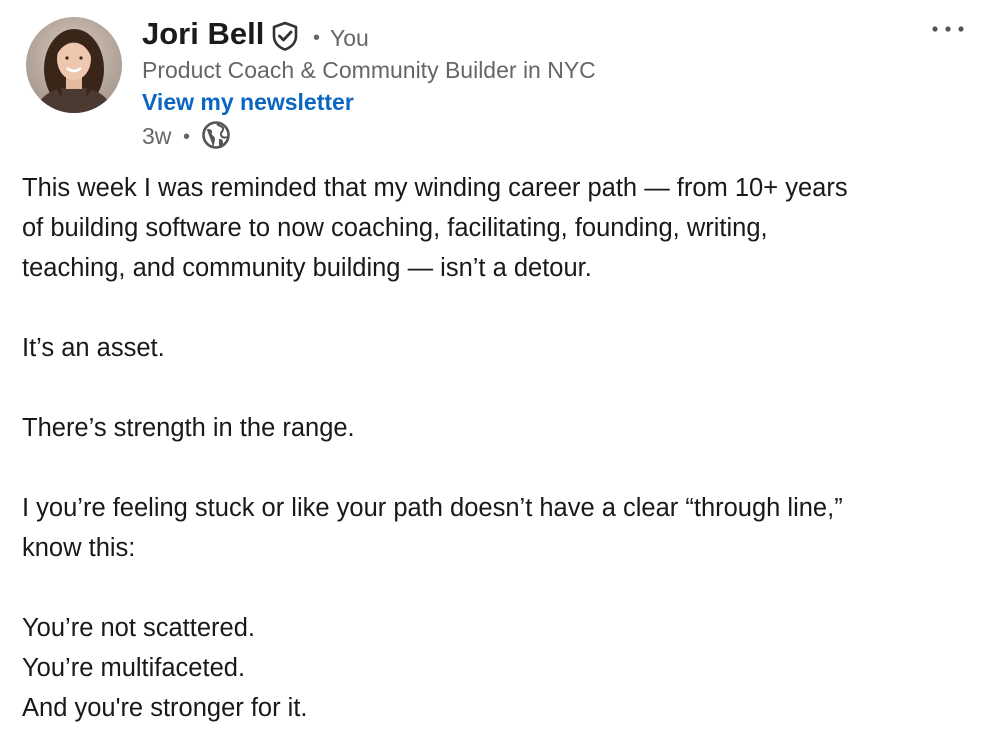 The width and height of the screenshot is (992, 742). What do you see at coordinates (948, 29) in the screenshot?
I see `more-horizontal-icon` at bounding box center [948, 29].